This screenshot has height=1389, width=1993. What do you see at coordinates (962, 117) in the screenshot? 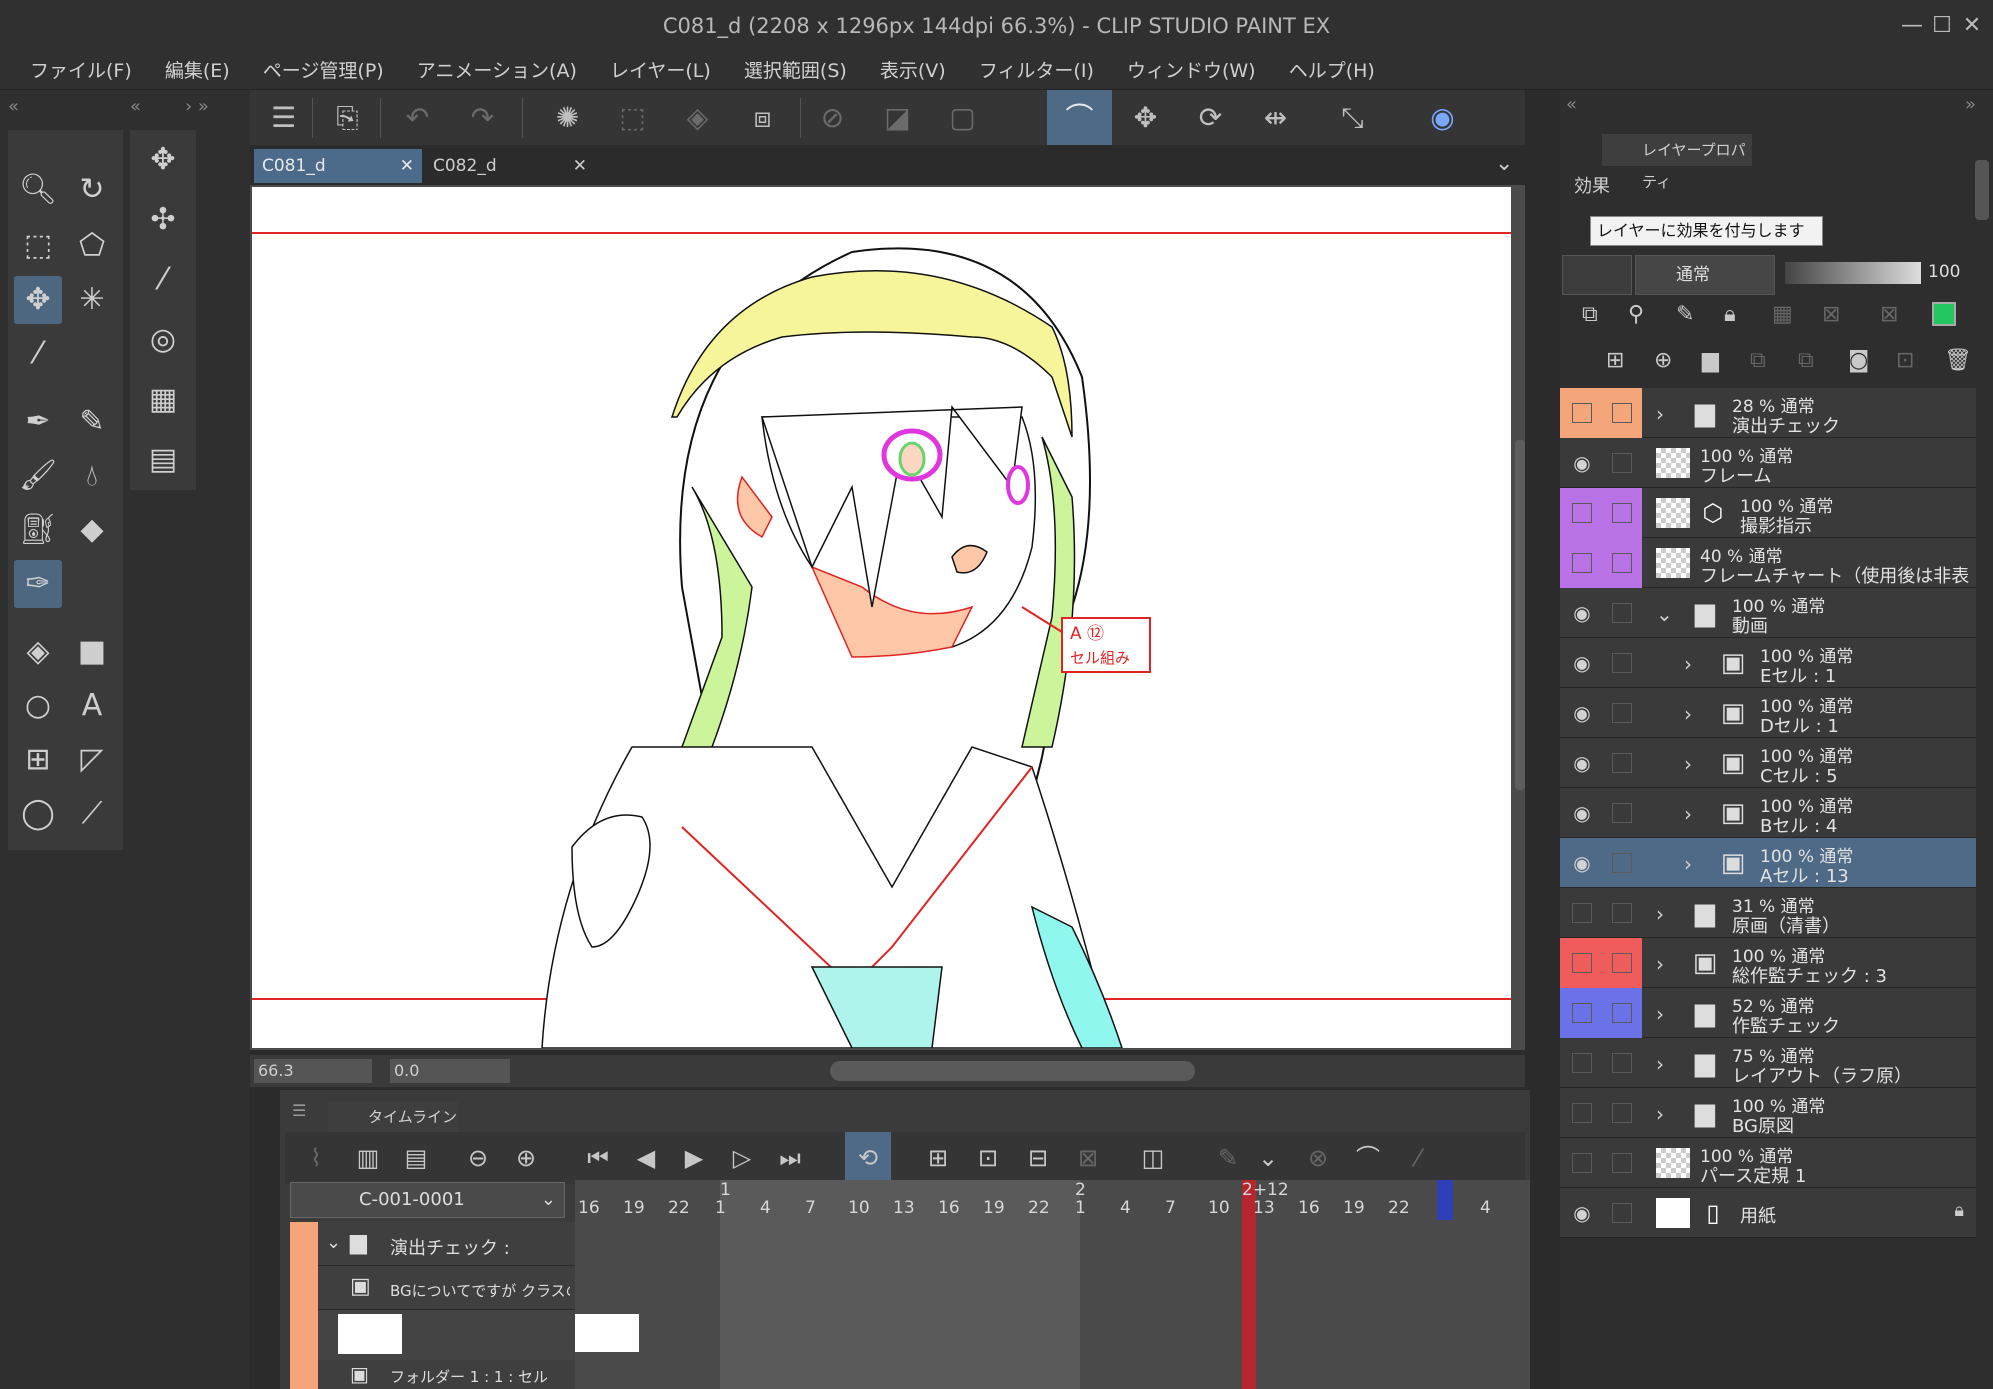
I see `clear-outside-icon: ▢` at bounding box center [962, 117].